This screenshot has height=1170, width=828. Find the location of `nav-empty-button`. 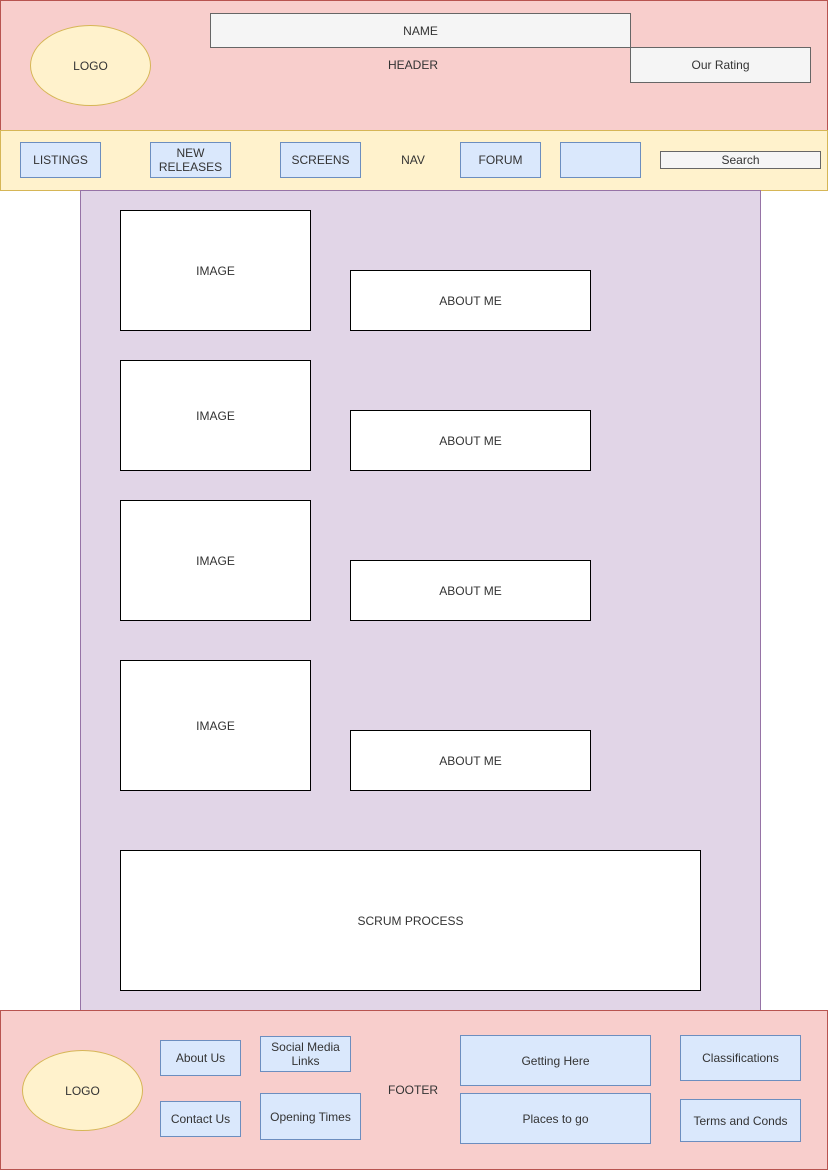

nav-empty-button is located at coordinates (600, 160).